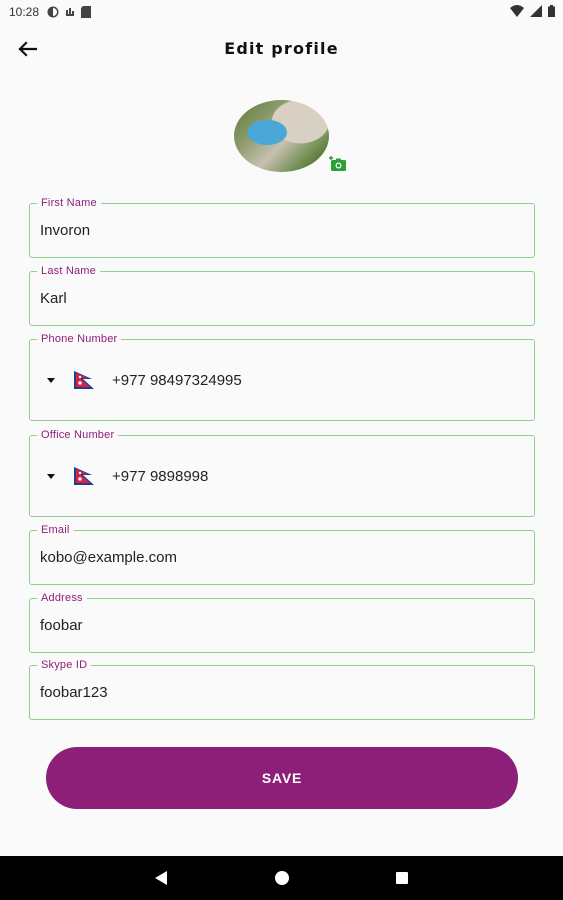  I want to click on profile-photo-area, so click(292, 138).